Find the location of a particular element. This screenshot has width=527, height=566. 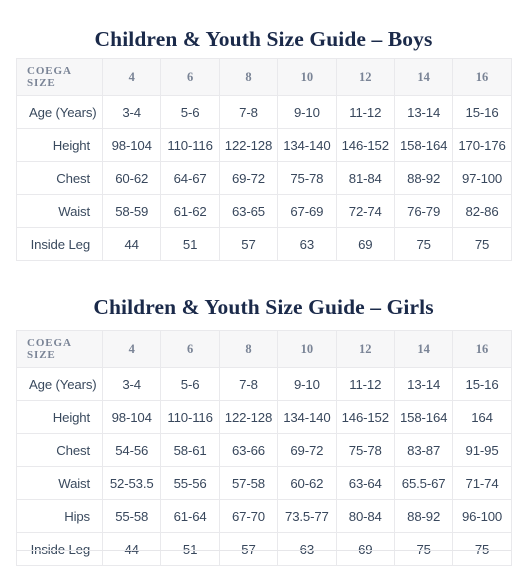

boys-height-12: 146-152 is located at coordinates (365, 145).